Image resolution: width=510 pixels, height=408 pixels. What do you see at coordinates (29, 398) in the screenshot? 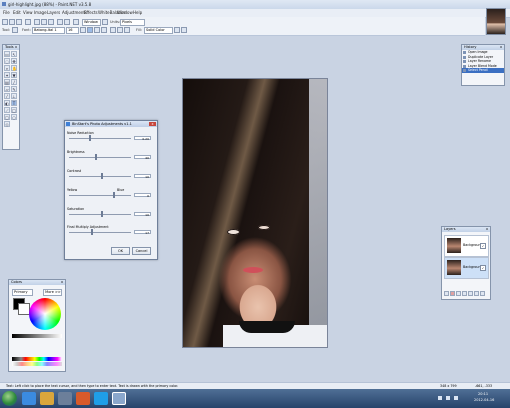
I see `ie-icon` at bounding box center [29, 398].